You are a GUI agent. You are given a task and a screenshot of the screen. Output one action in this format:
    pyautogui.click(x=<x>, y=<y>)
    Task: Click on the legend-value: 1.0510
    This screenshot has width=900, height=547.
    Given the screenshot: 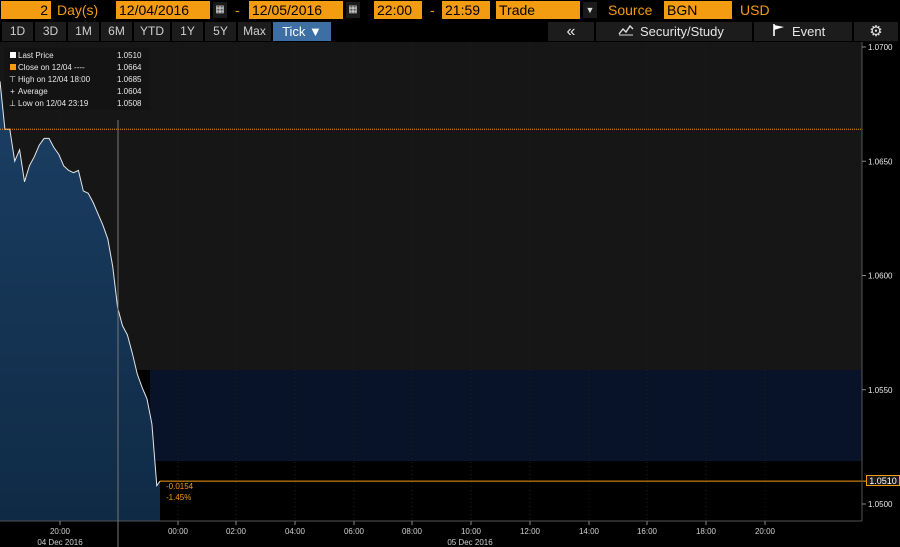 What is the action you would take?
    pyautogui.click(x=129, y=55)
    